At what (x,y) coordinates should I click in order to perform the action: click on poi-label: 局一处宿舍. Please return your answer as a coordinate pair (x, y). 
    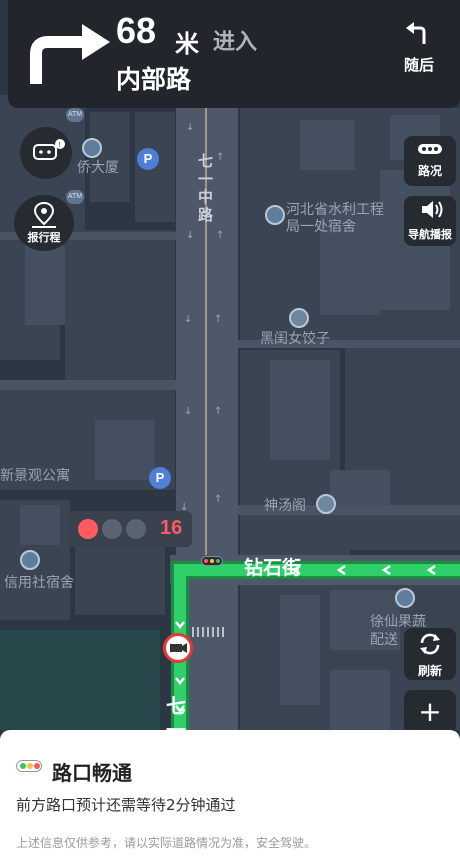
    Looking at the image, I should click on (321, 226).